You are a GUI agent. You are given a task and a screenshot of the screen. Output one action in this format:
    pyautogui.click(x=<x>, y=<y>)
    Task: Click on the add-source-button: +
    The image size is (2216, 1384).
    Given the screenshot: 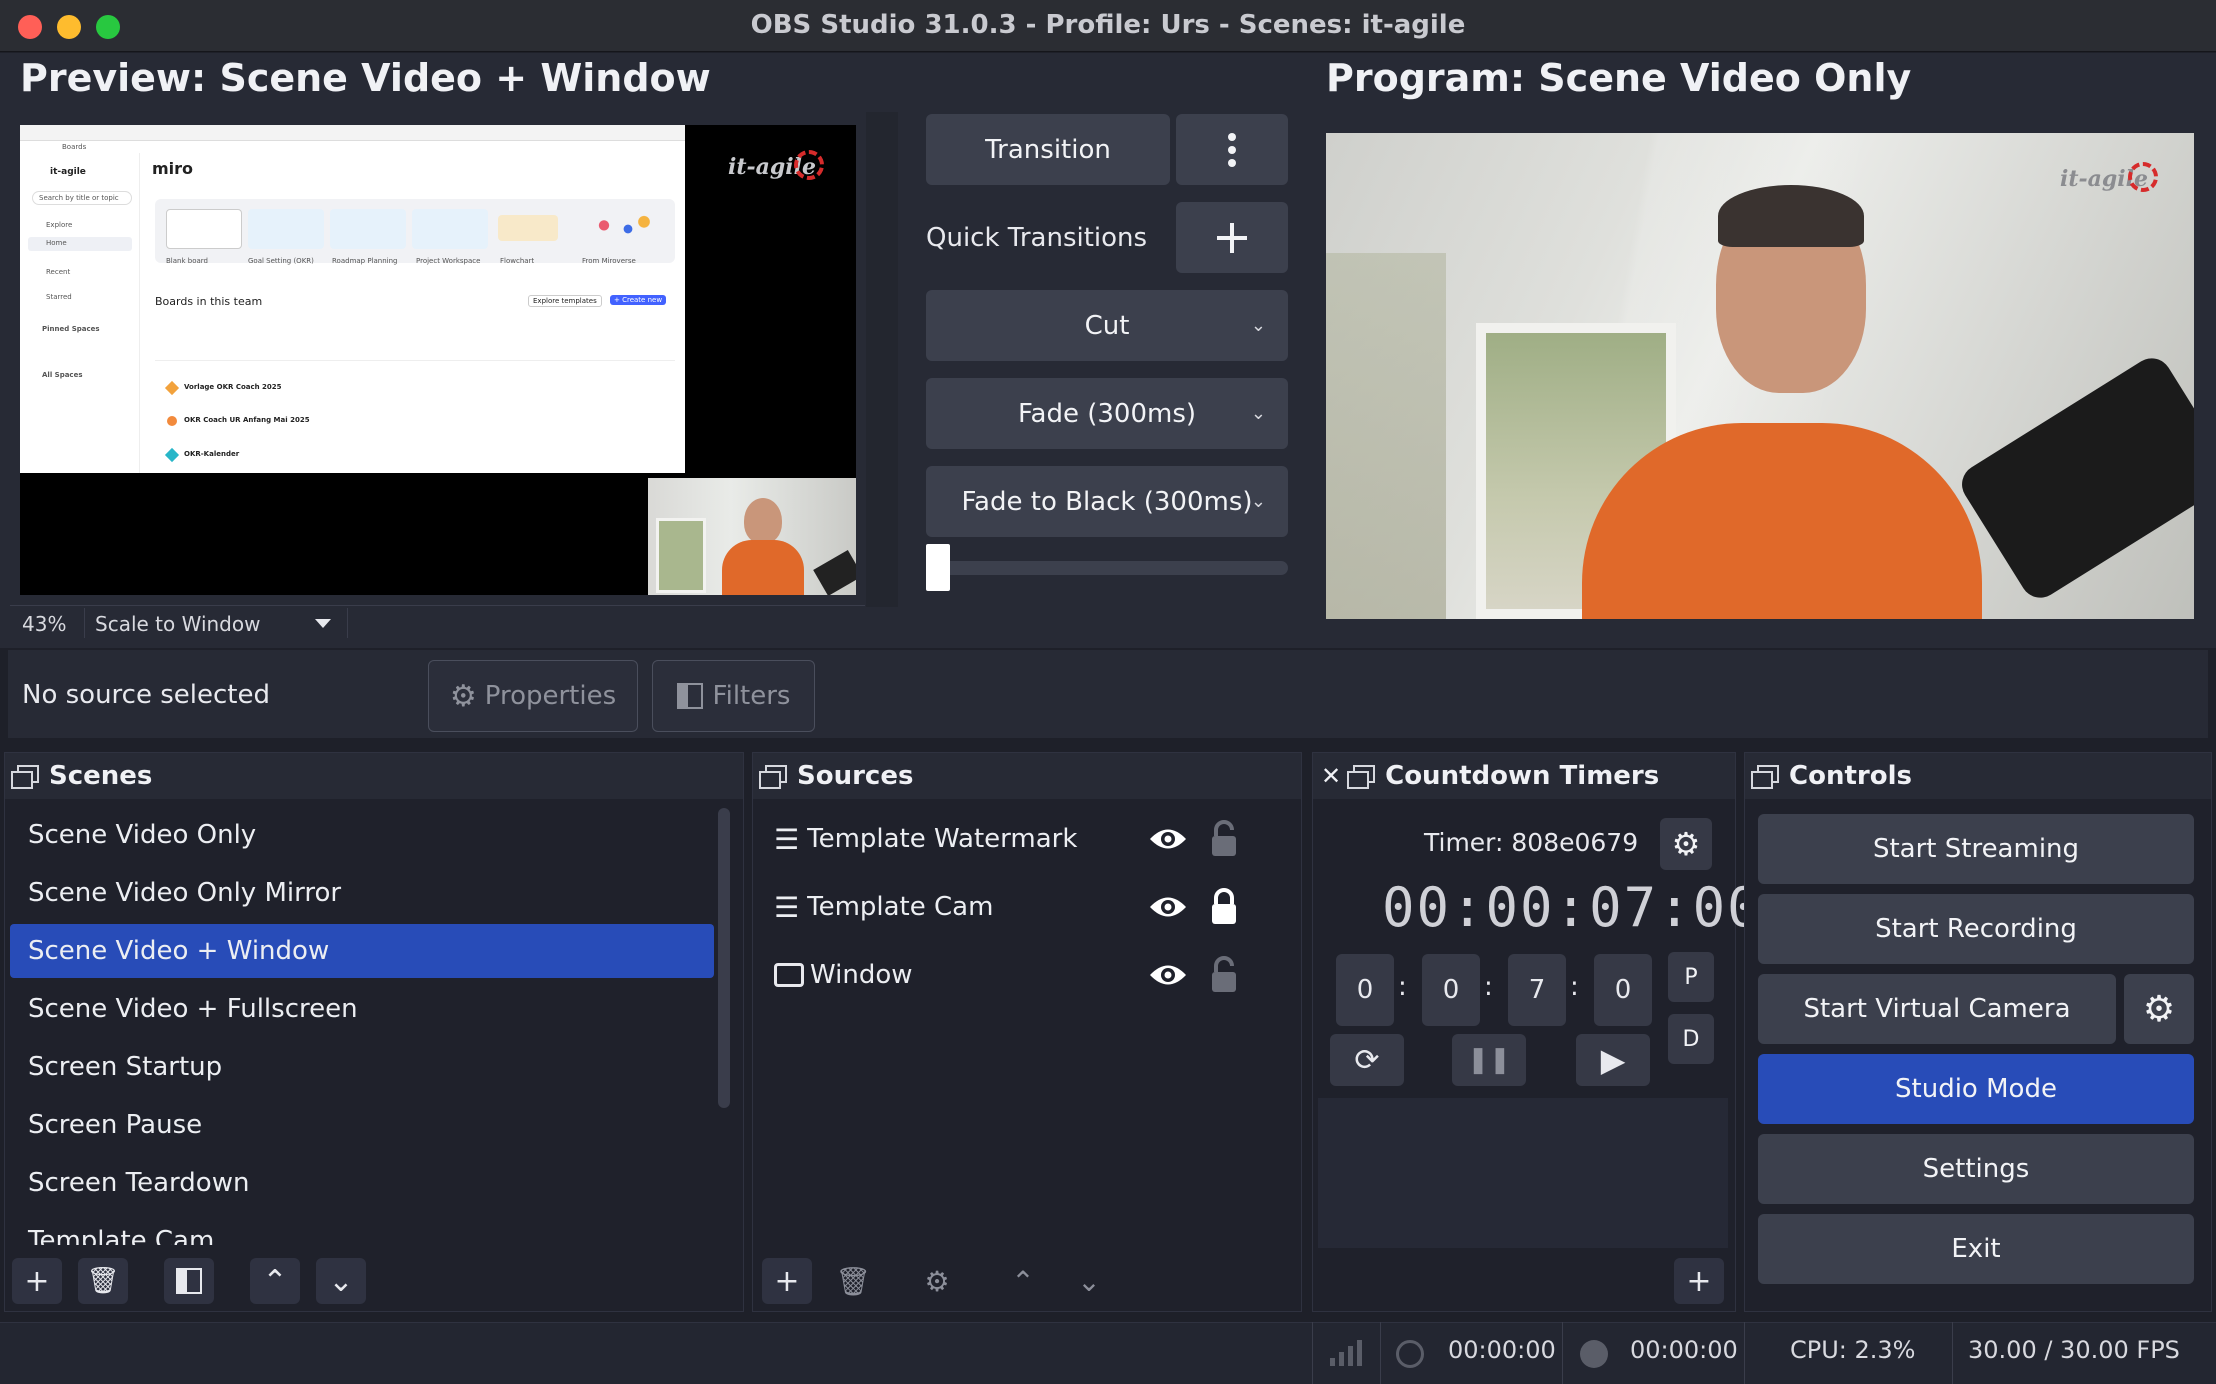 What is the action you would take?
    pyautogui.click(x=787, y=1281)
    